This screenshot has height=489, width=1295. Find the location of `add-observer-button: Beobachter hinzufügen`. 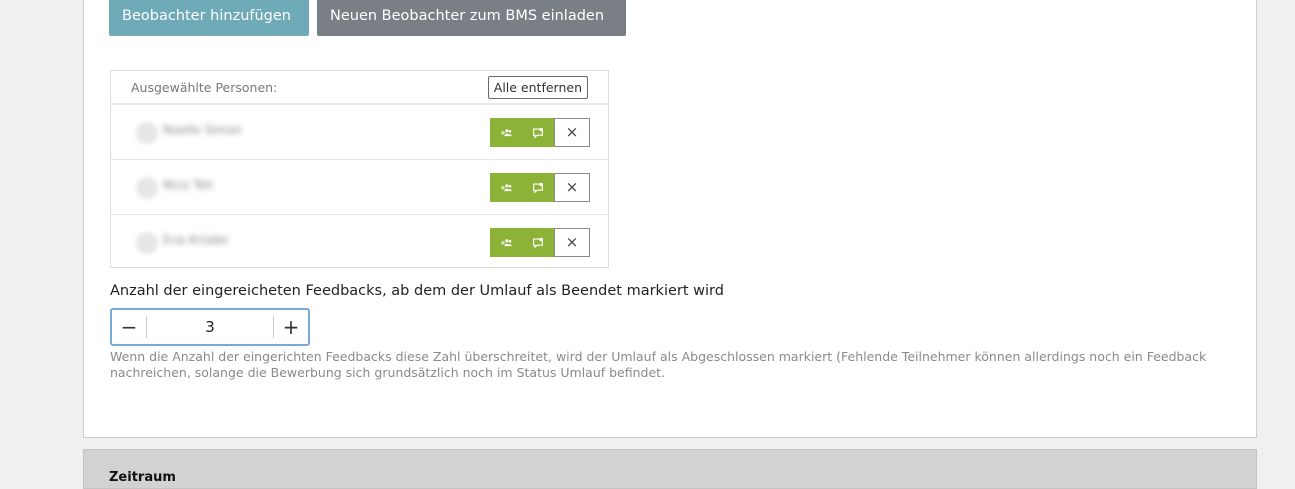

add-observer-button: Beobachter hinzufügen is located at coordinates (209, 18).